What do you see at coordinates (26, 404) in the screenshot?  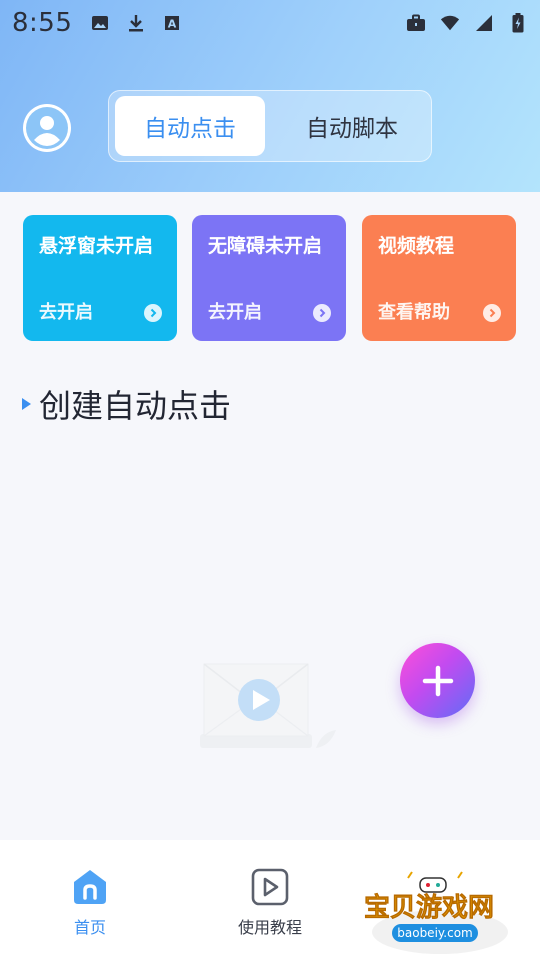 I see `triangle-marker-icon` at bounding box center [26, 404].